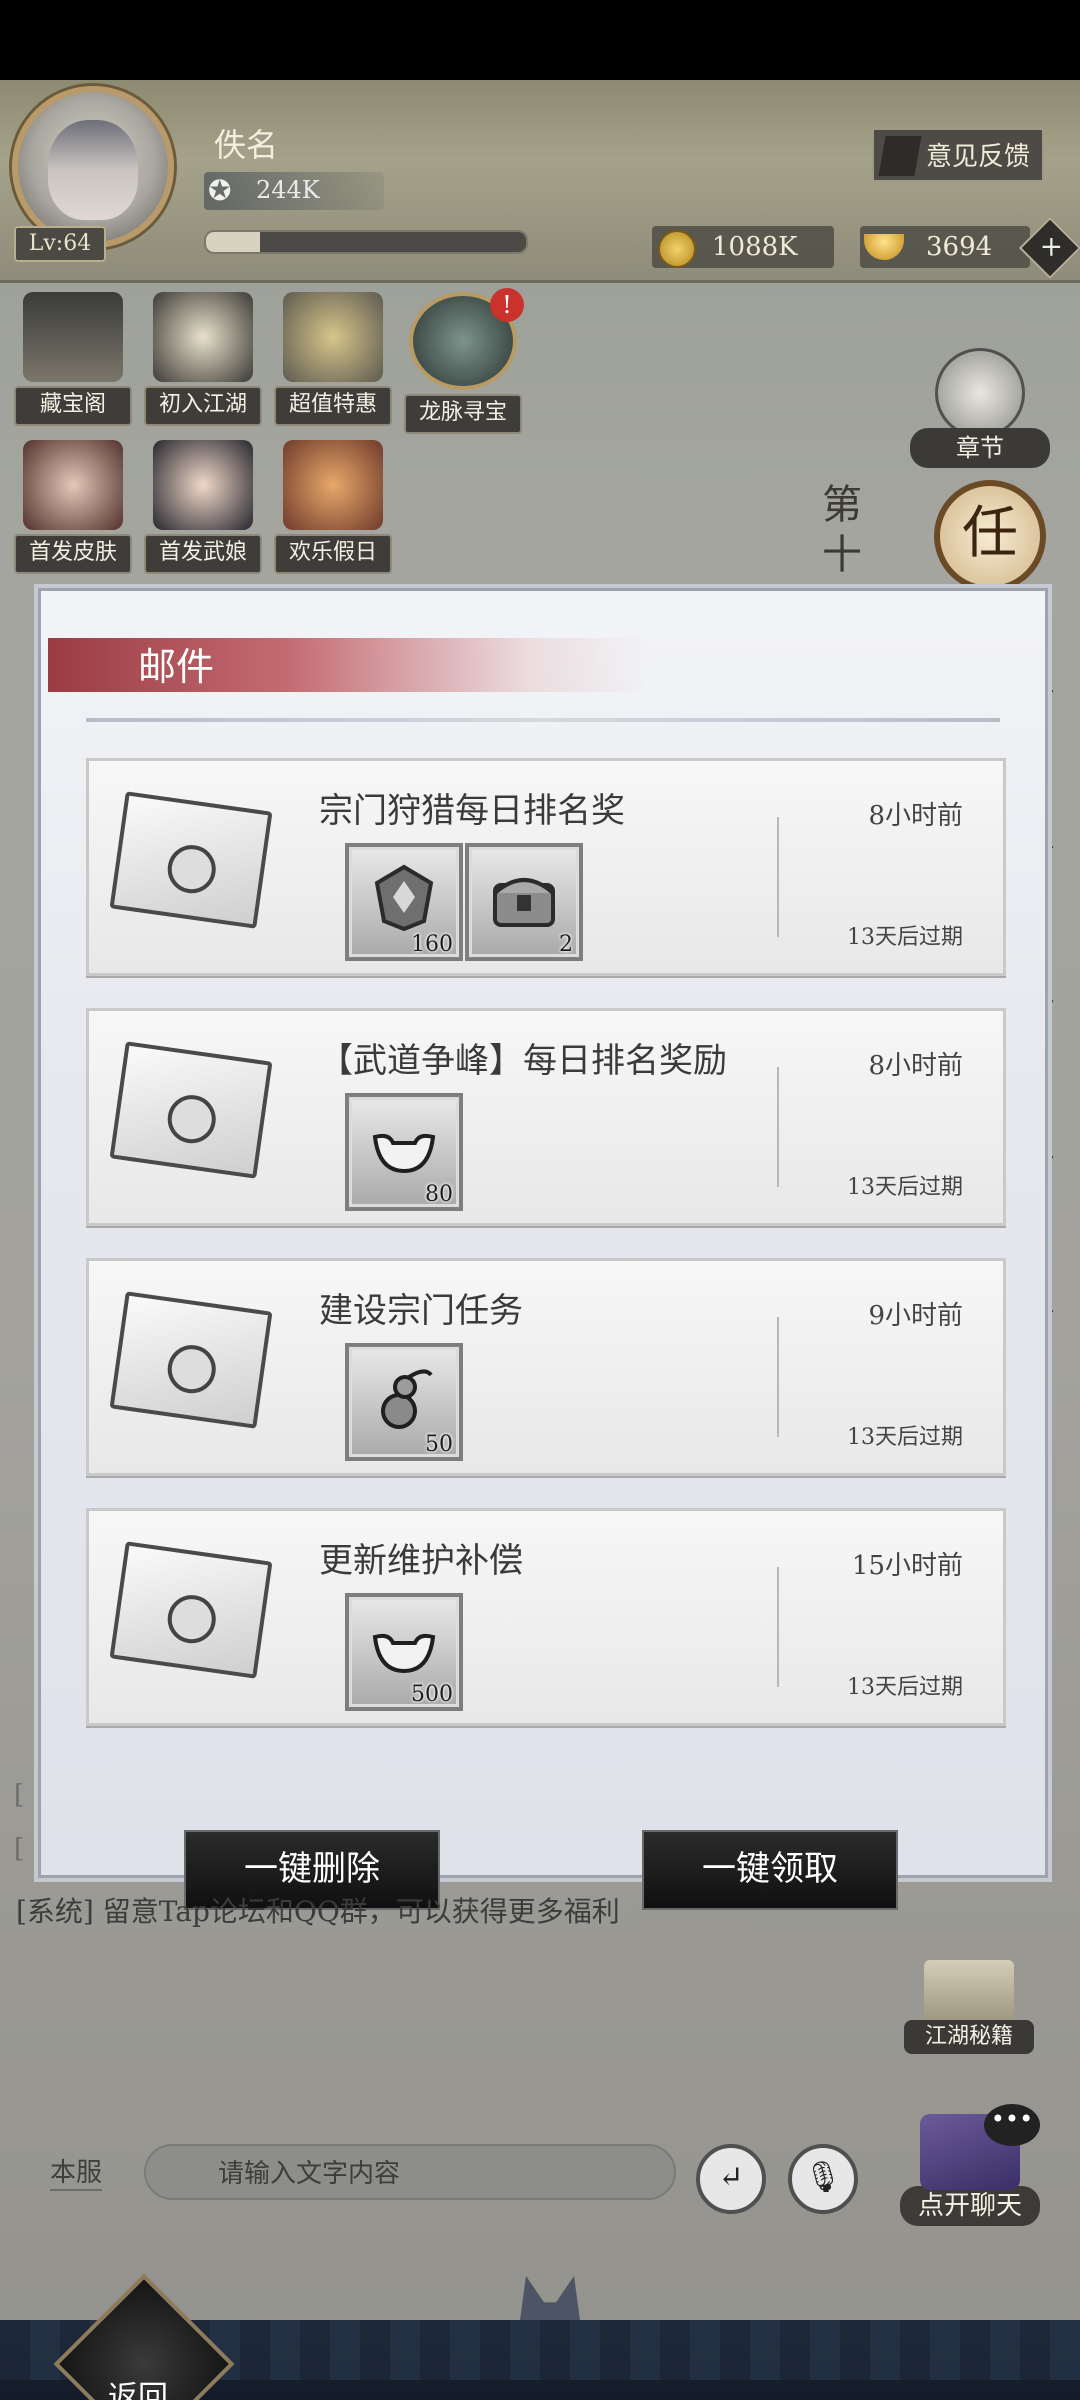 Image resolution: width=1080 pixels, height=2400 pixels. I want to click on pavilion-icon, so click(73, 337).